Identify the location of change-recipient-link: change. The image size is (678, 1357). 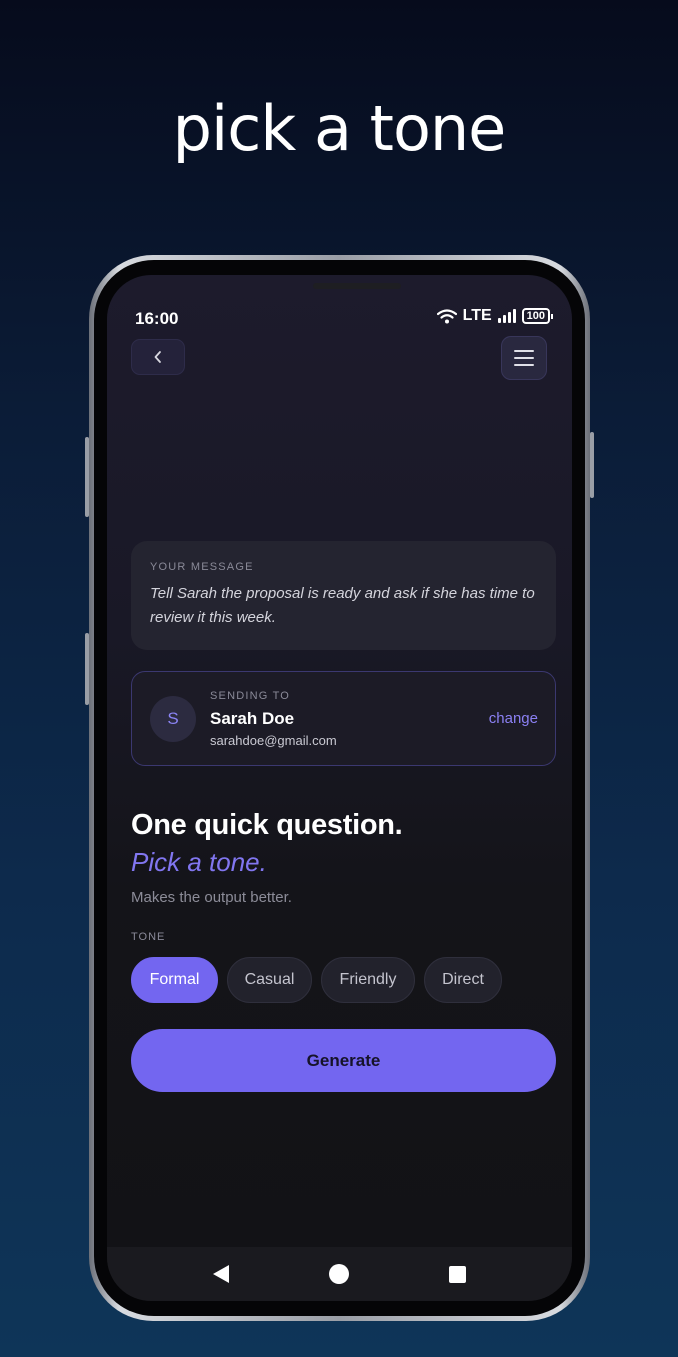
(513, 718).